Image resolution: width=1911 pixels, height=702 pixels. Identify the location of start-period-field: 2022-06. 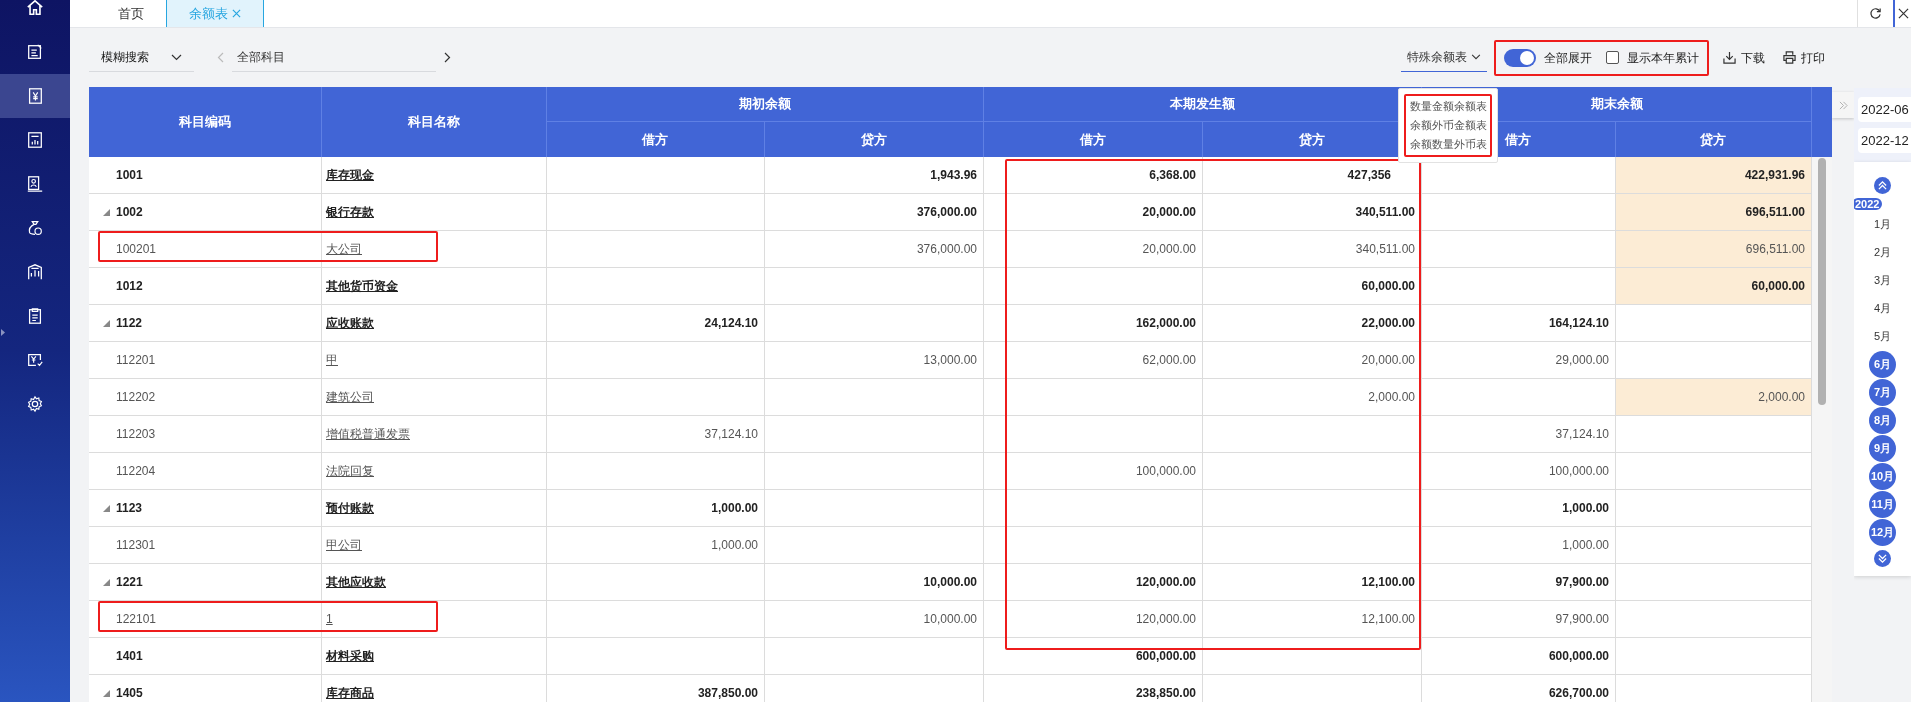
(1884, 109).